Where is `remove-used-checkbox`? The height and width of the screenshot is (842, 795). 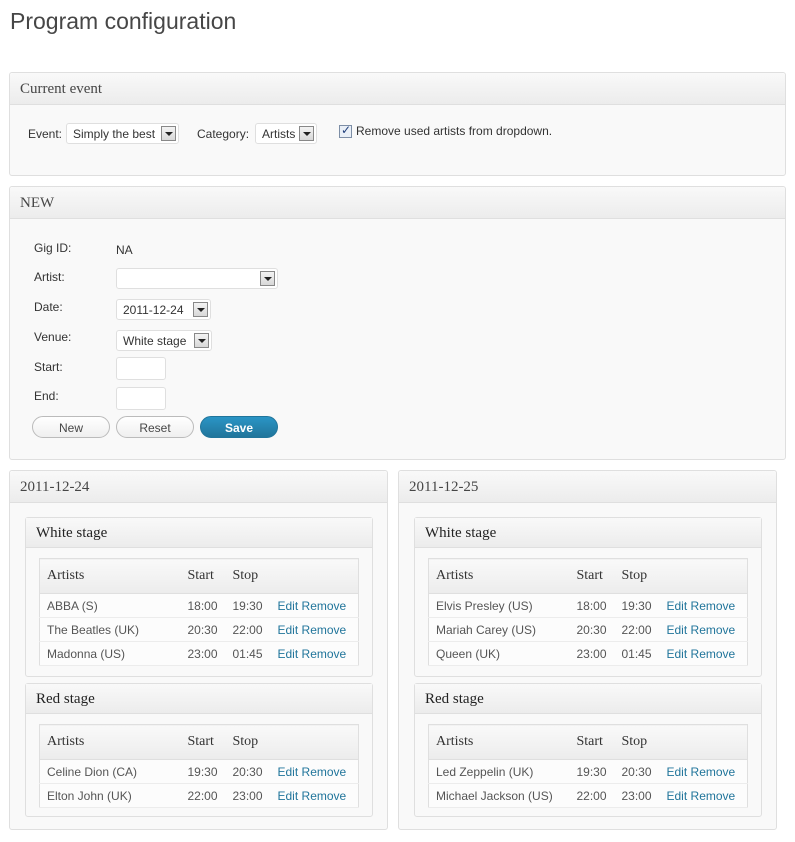
remove-used-checkbox is located at coordinates (345, 130).